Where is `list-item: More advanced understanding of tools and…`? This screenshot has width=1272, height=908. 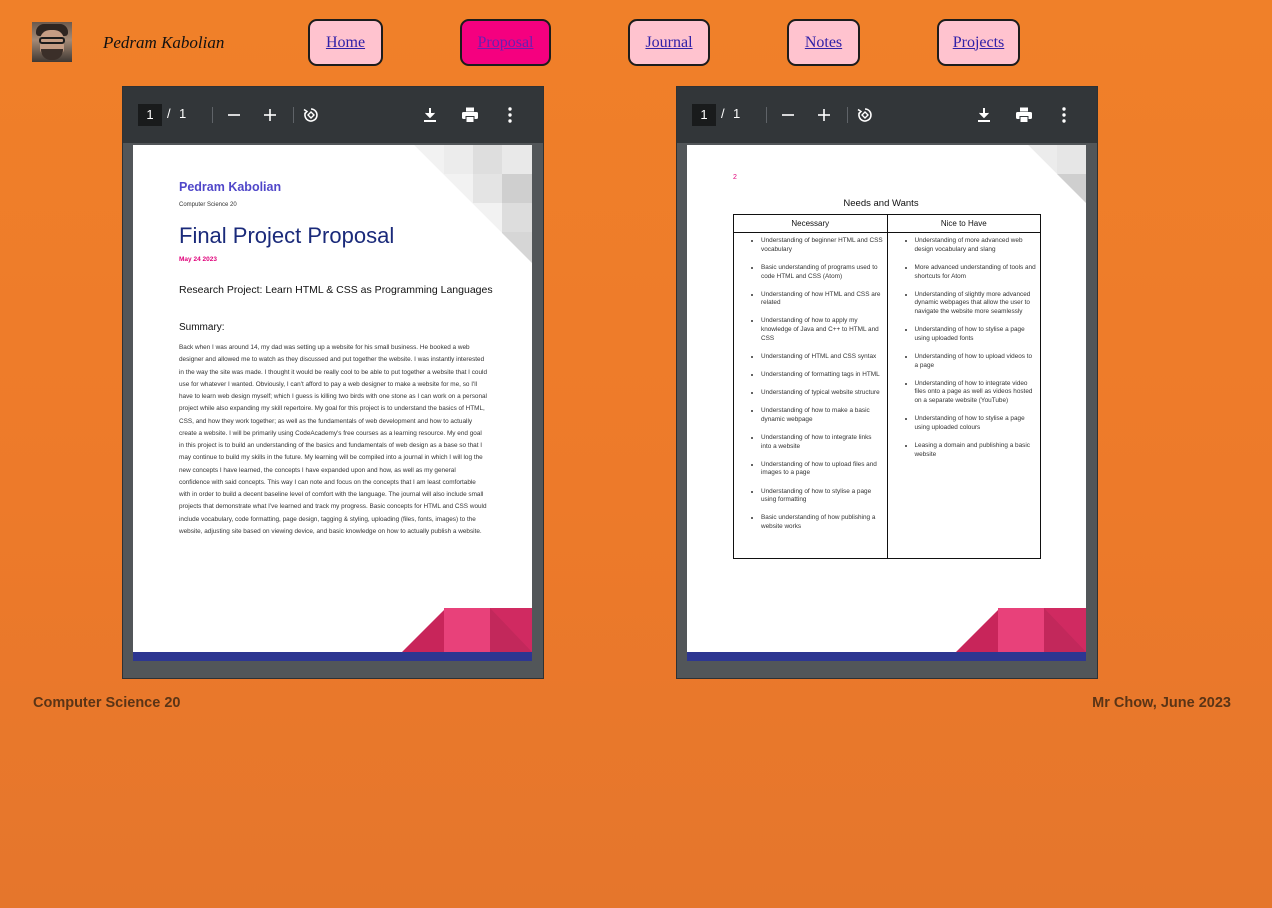 list-item: More advanced understanding of tools and… is located at coordinates (978, 272).